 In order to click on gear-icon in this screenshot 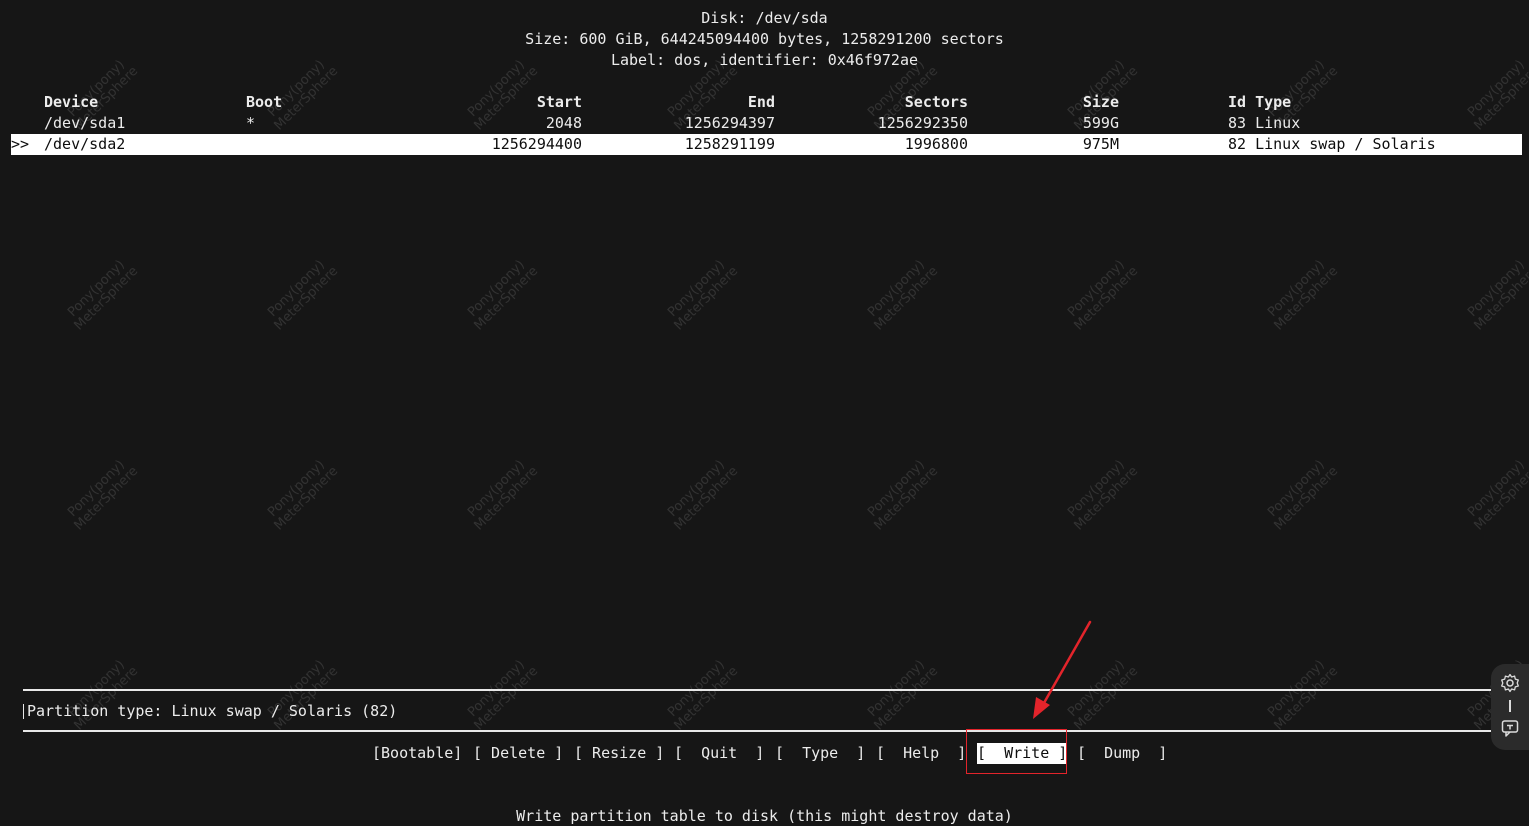, I will do `click(1510, 683)`.